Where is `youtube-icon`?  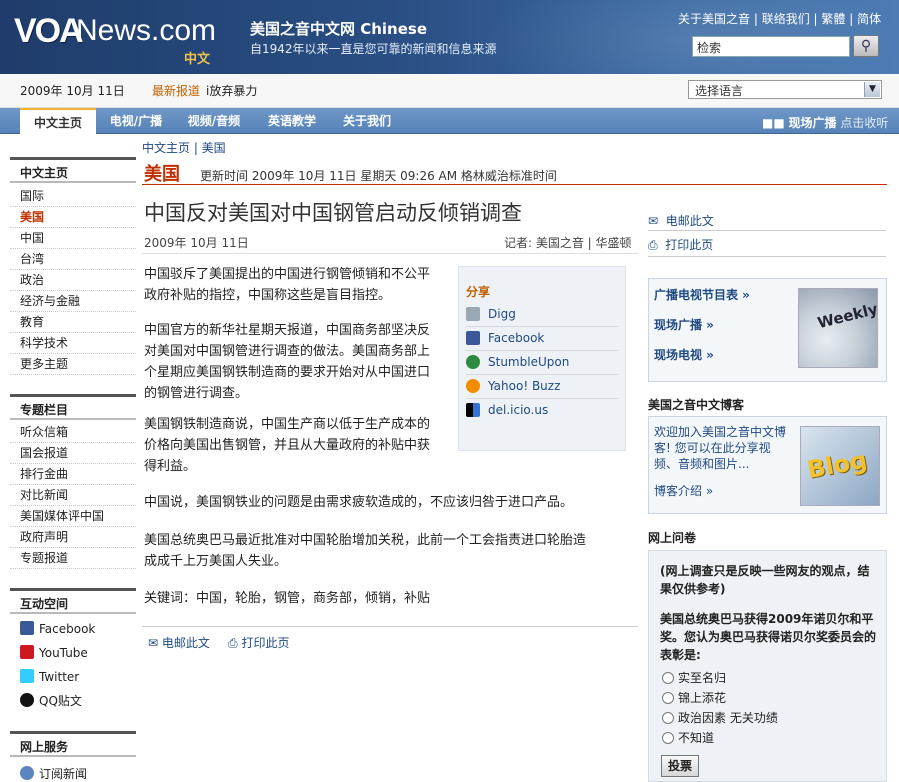 youtube-icon is located at coordinates (27, 652).